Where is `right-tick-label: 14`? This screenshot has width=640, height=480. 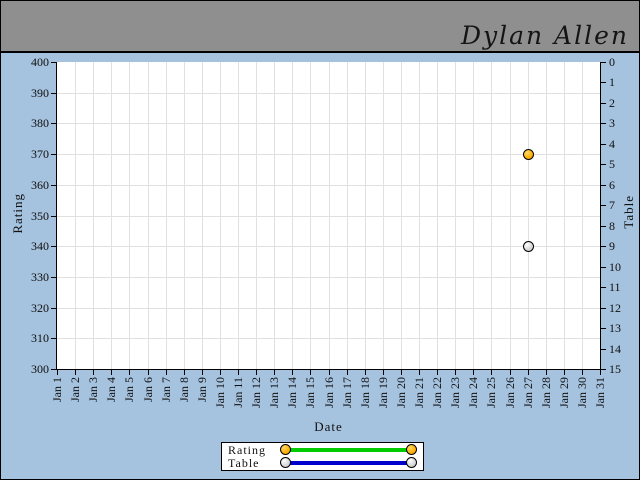
right-tick-label: 14 is located at coordinates (615, 349).